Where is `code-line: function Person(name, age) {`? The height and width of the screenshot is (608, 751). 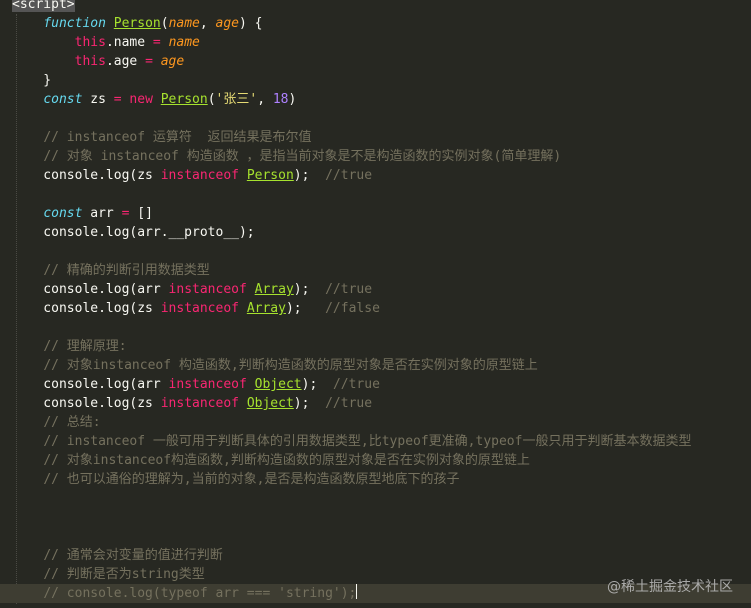 code-line: function Person(name, age) { is located at coordinates (131, 23).